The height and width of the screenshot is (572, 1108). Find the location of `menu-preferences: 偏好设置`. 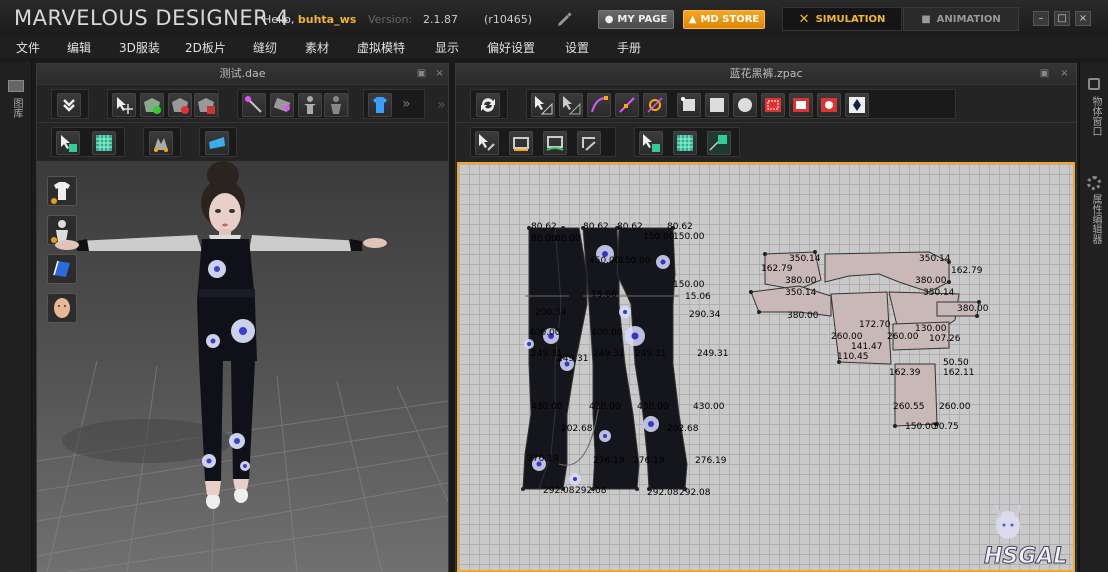

menu-preferences: 偏好设置 is located at coordinates (511, 47).